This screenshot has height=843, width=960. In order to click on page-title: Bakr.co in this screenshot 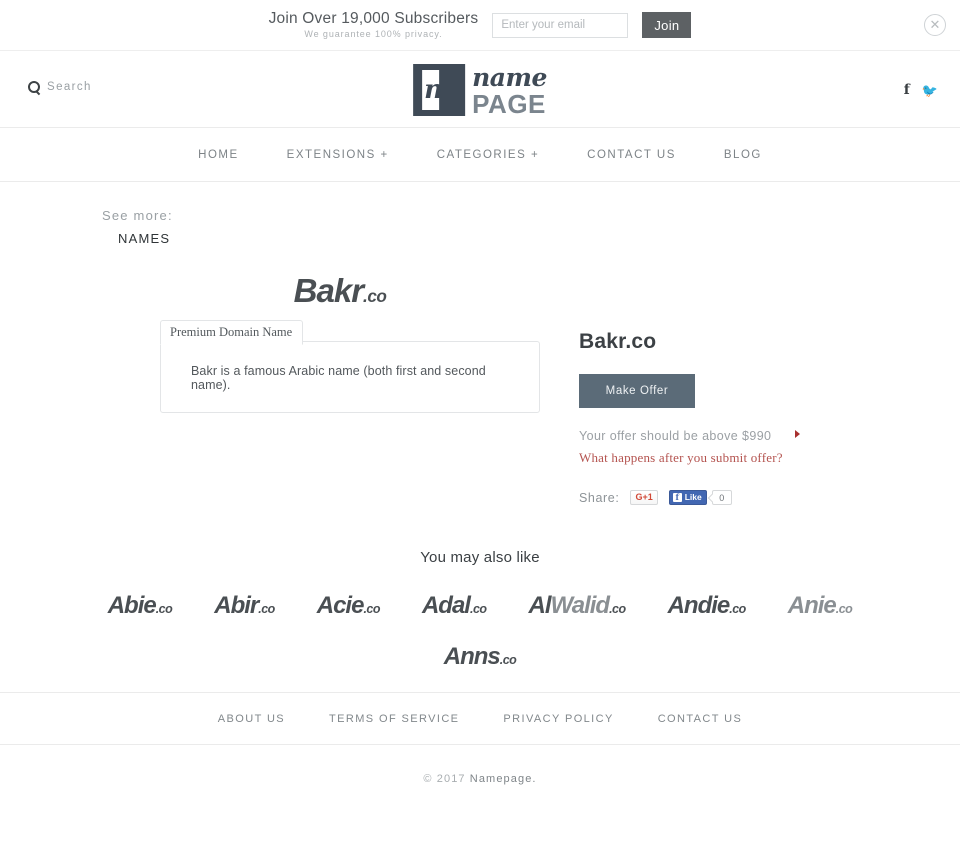, I will do `click(618, 341)`.